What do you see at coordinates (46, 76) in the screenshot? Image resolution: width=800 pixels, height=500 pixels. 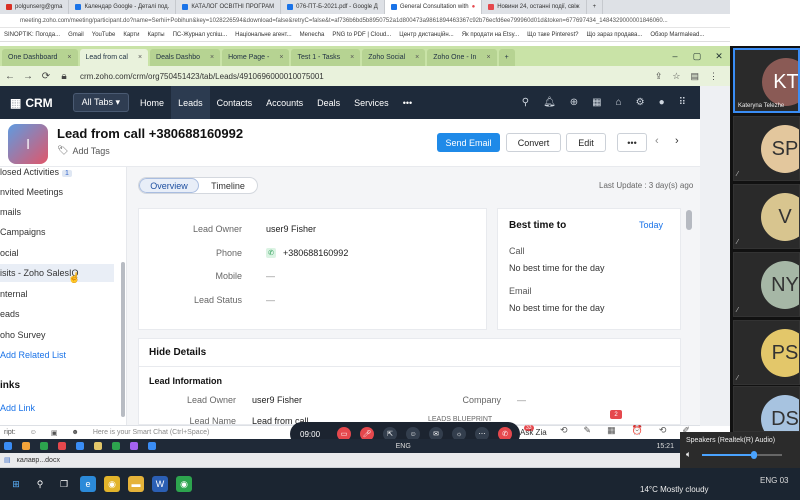 I see `reload-icon: ⟳` at bounding box center [46, 76].